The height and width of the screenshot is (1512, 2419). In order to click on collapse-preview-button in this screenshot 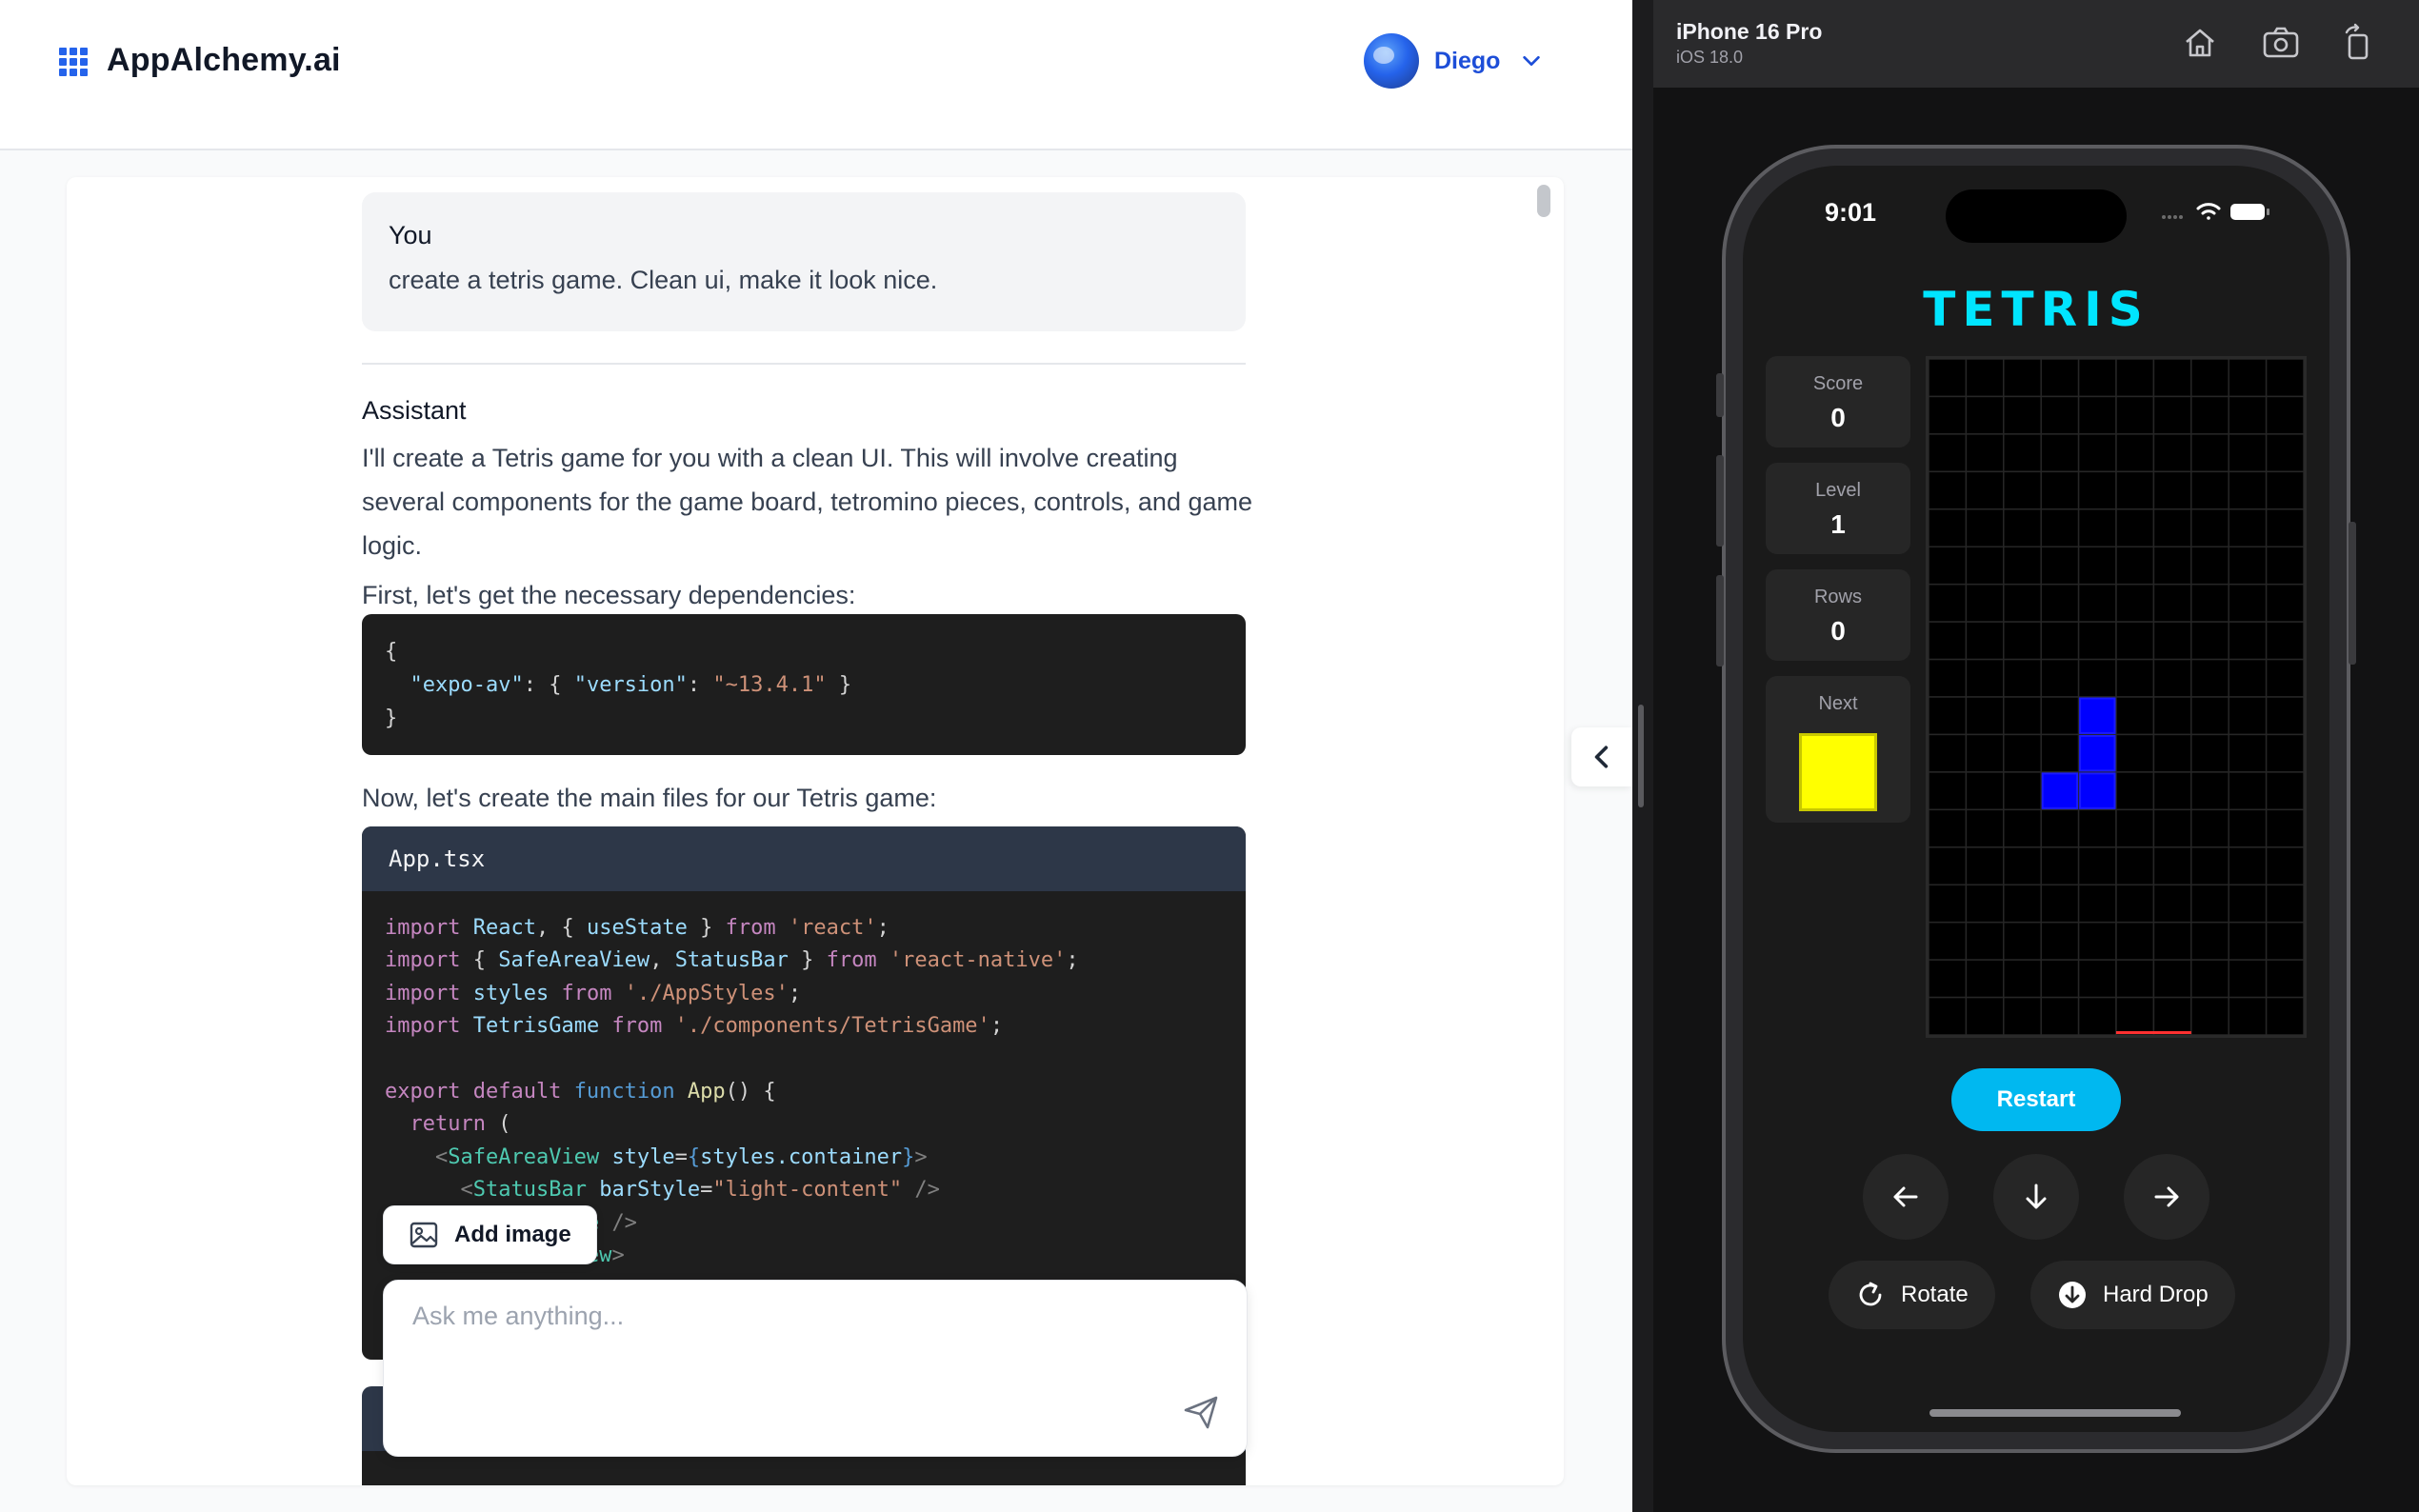, I will do `click(1601, 756)`.